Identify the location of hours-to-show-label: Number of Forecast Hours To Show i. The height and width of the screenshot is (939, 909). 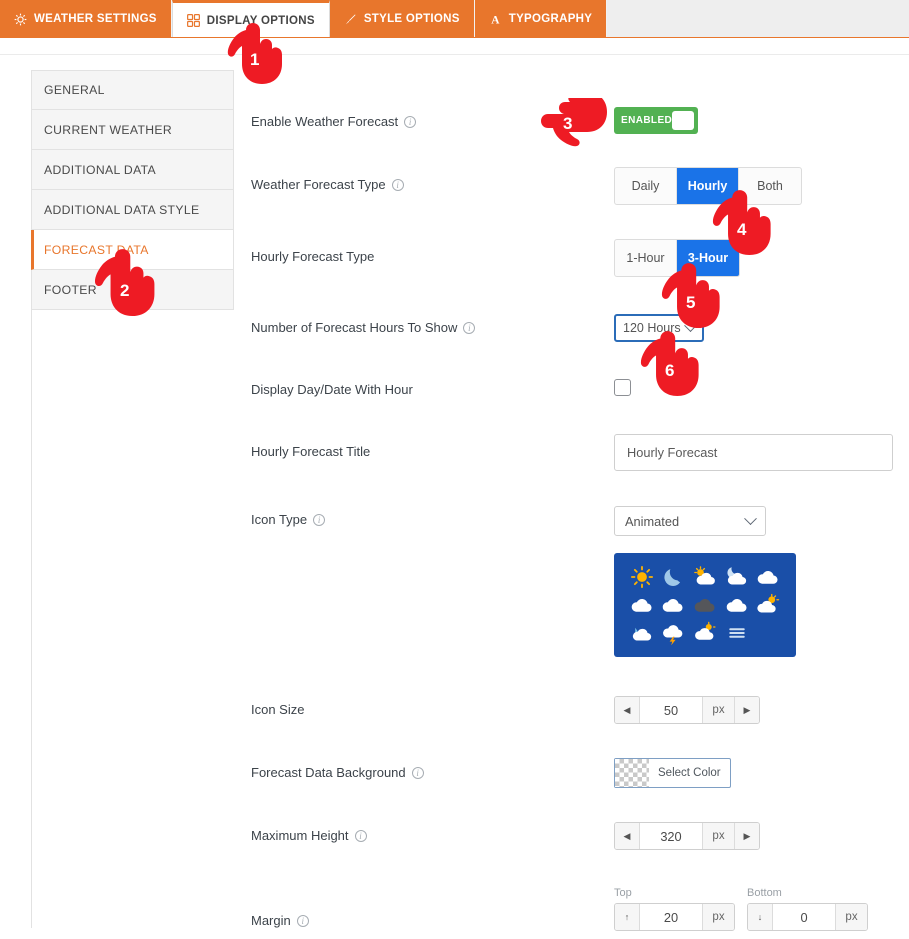
(363, 327).